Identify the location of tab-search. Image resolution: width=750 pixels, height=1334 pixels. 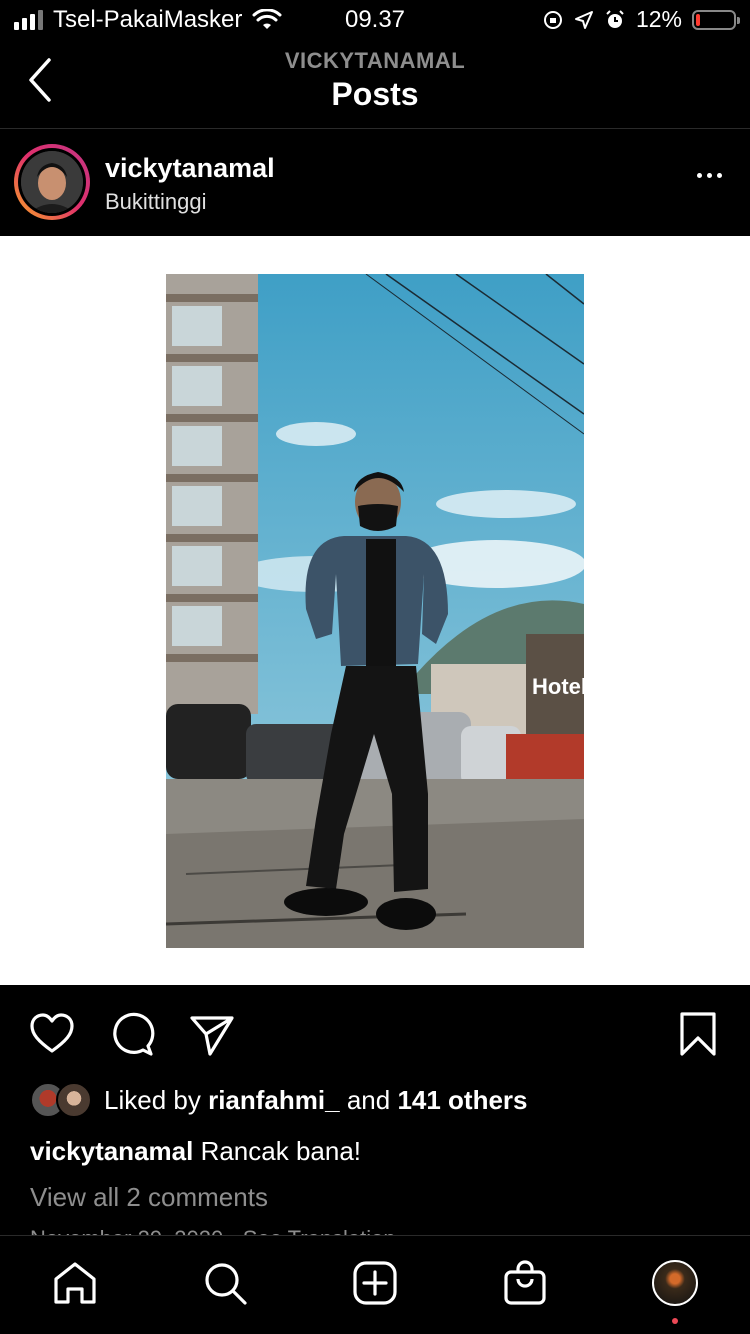
(225, 1283).